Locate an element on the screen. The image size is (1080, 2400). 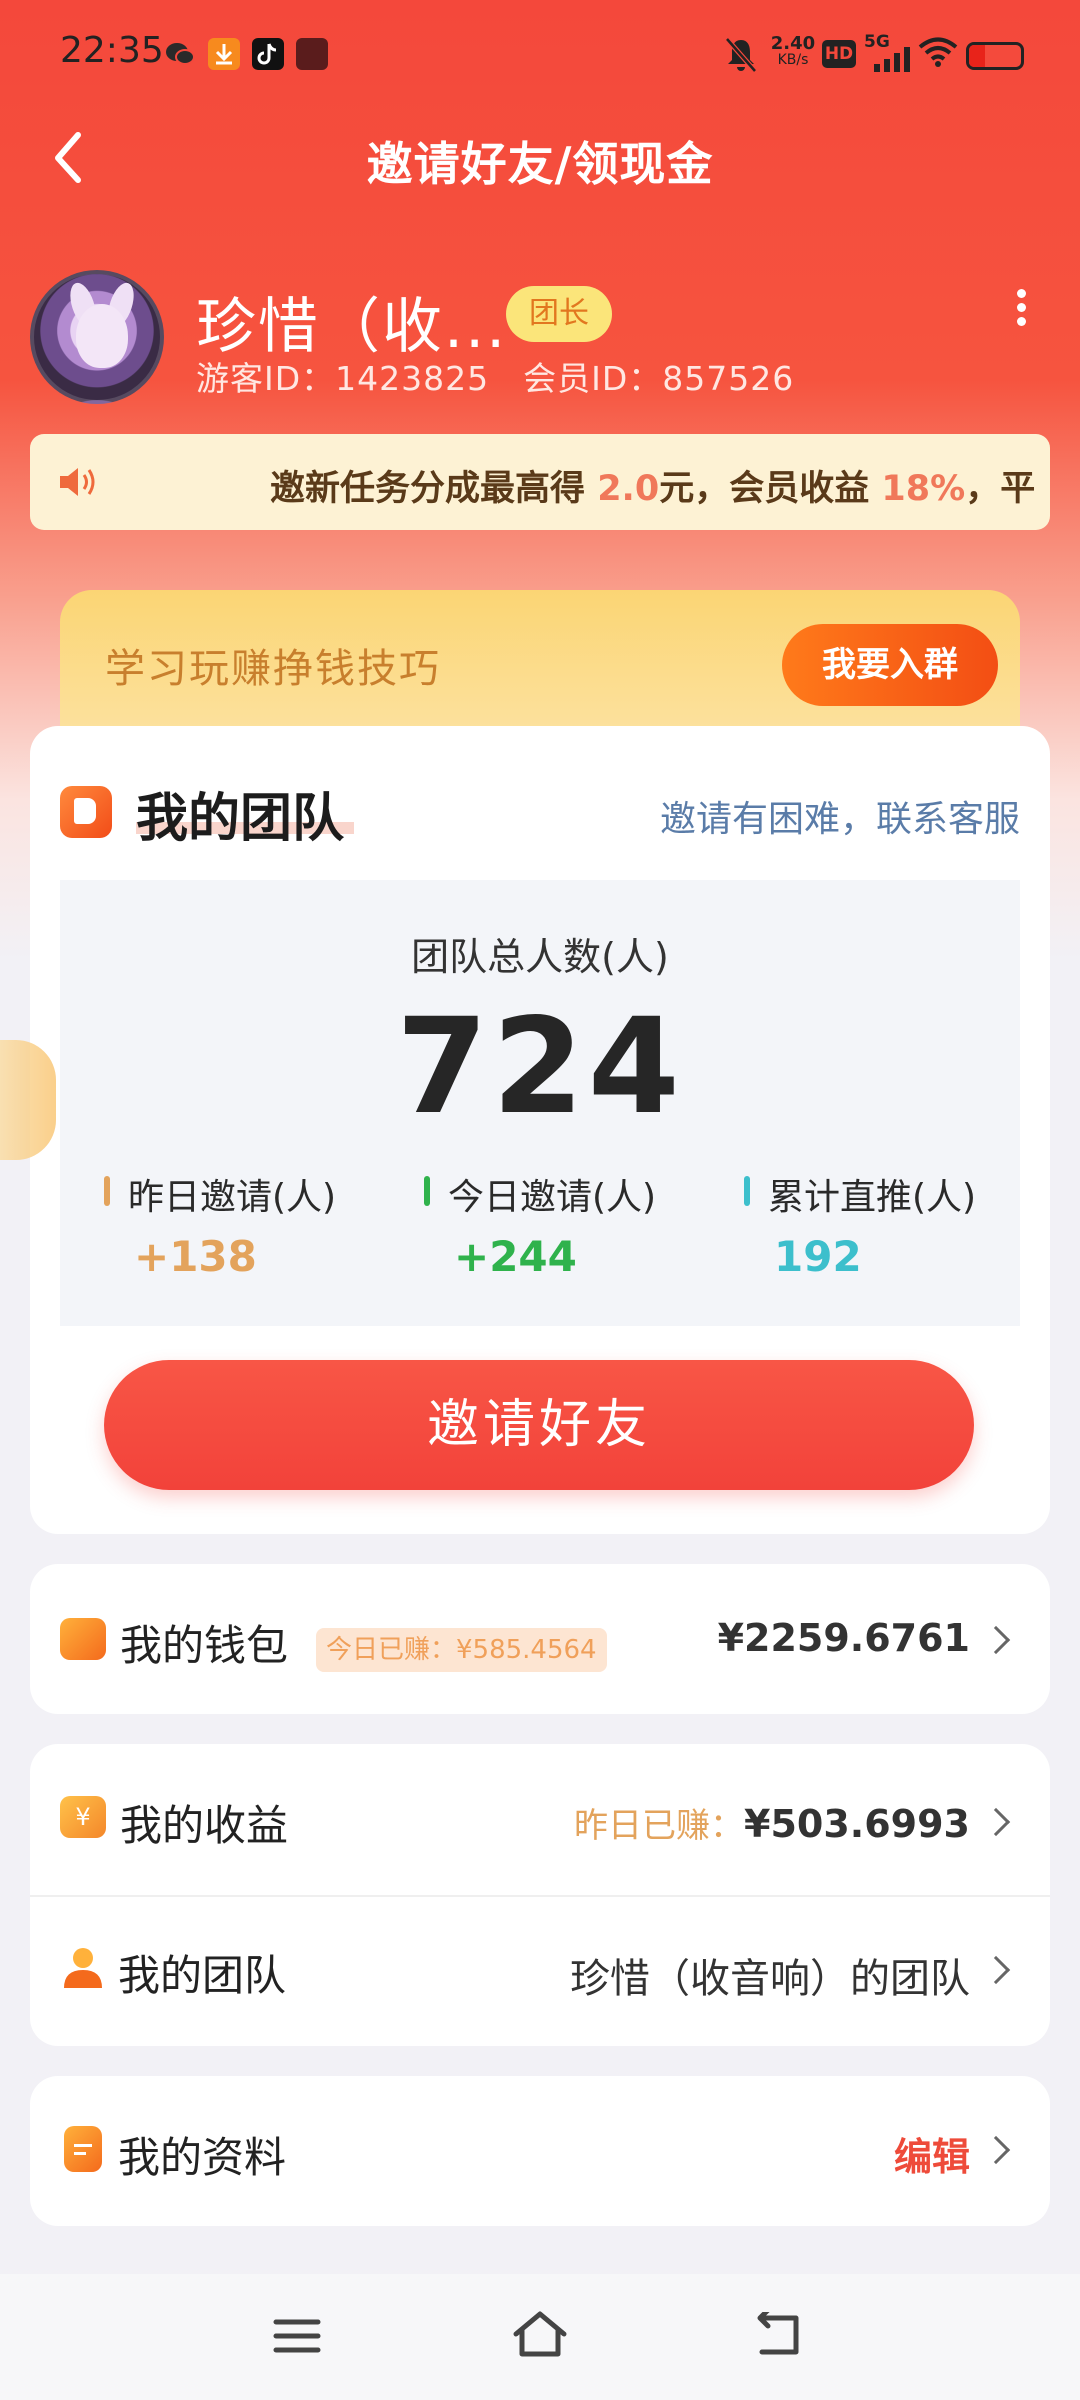
team-total-label: 团队总人数(人) is located at coordinates (540, 957).